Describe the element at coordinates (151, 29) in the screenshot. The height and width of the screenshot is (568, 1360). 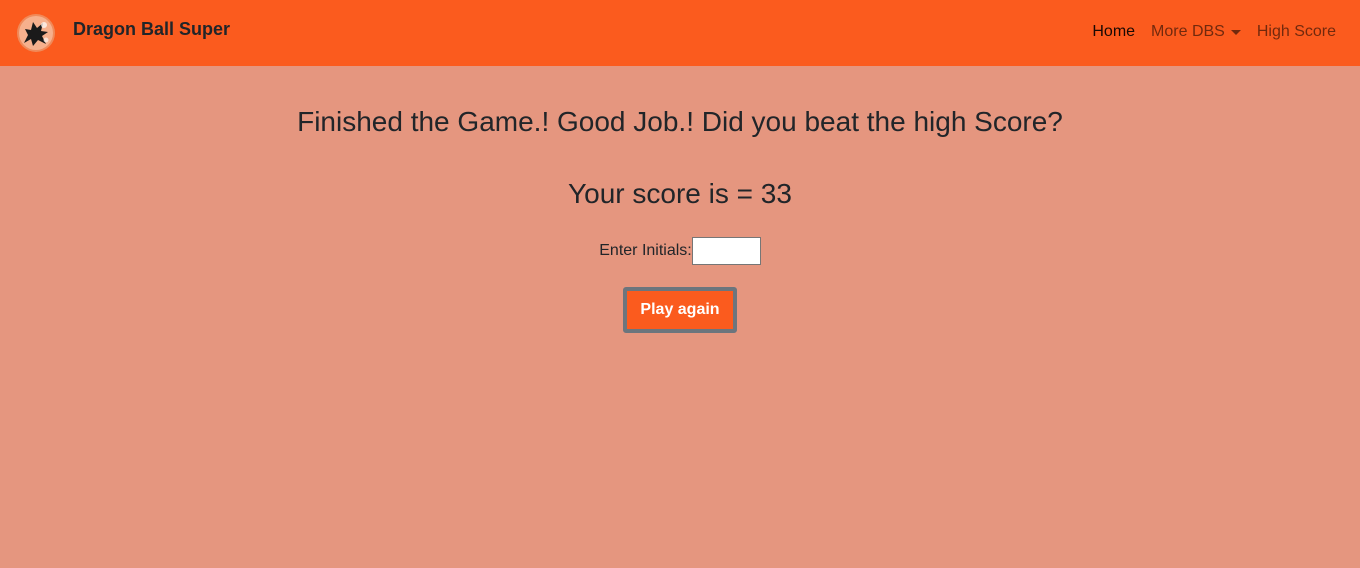
I see `brand-link: Dragon Ball Super` at that location.